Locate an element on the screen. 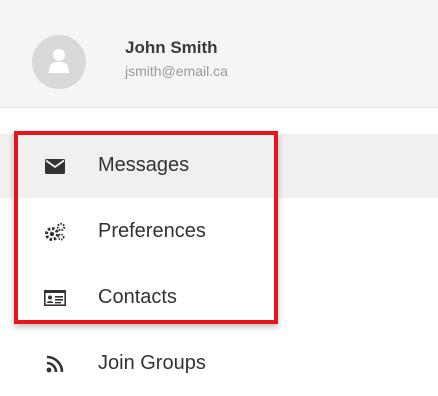 Image resolution: width=438 pixels, height=396 pixels. avatar is located at coordinates (59, 62).